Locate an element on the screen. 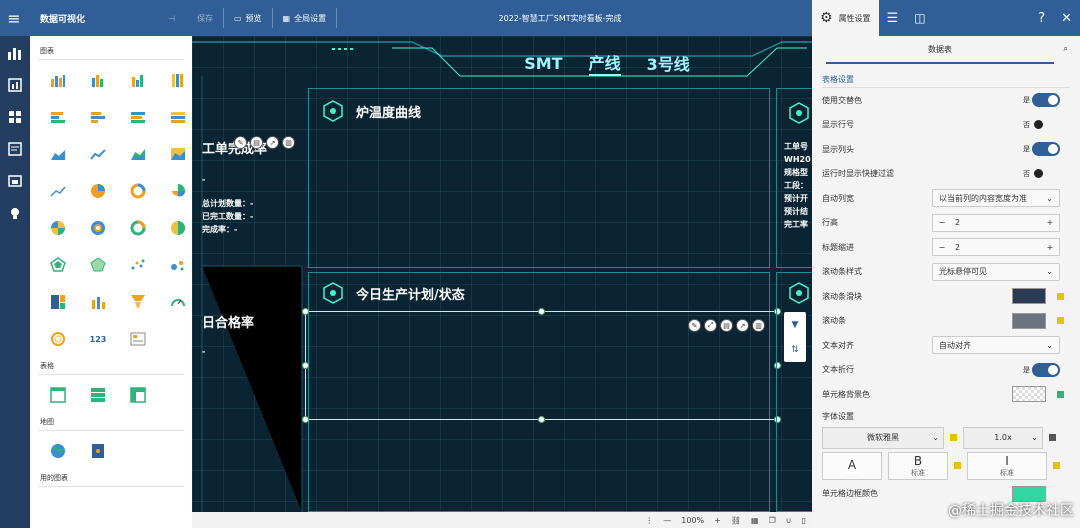 Image resolution: width=1080 pixels, height=528 pixels. panel-right-lower is located at coordinates (794, 392).